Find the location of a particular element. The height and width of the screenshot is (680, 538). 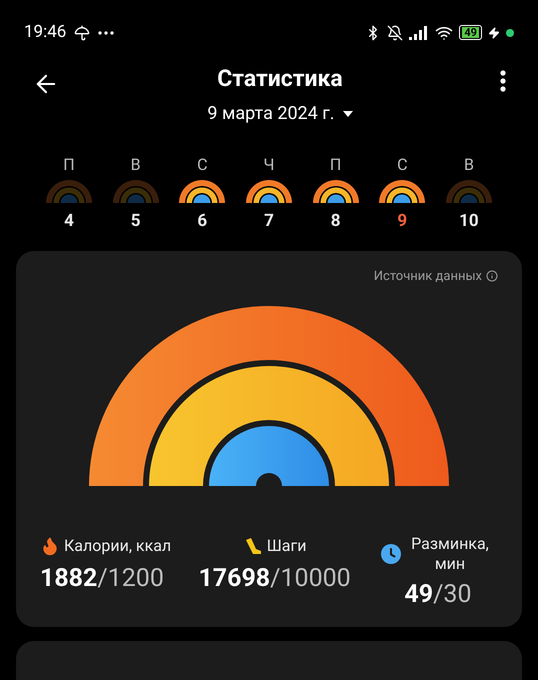

more-icon is located at coordinates (106, 32).